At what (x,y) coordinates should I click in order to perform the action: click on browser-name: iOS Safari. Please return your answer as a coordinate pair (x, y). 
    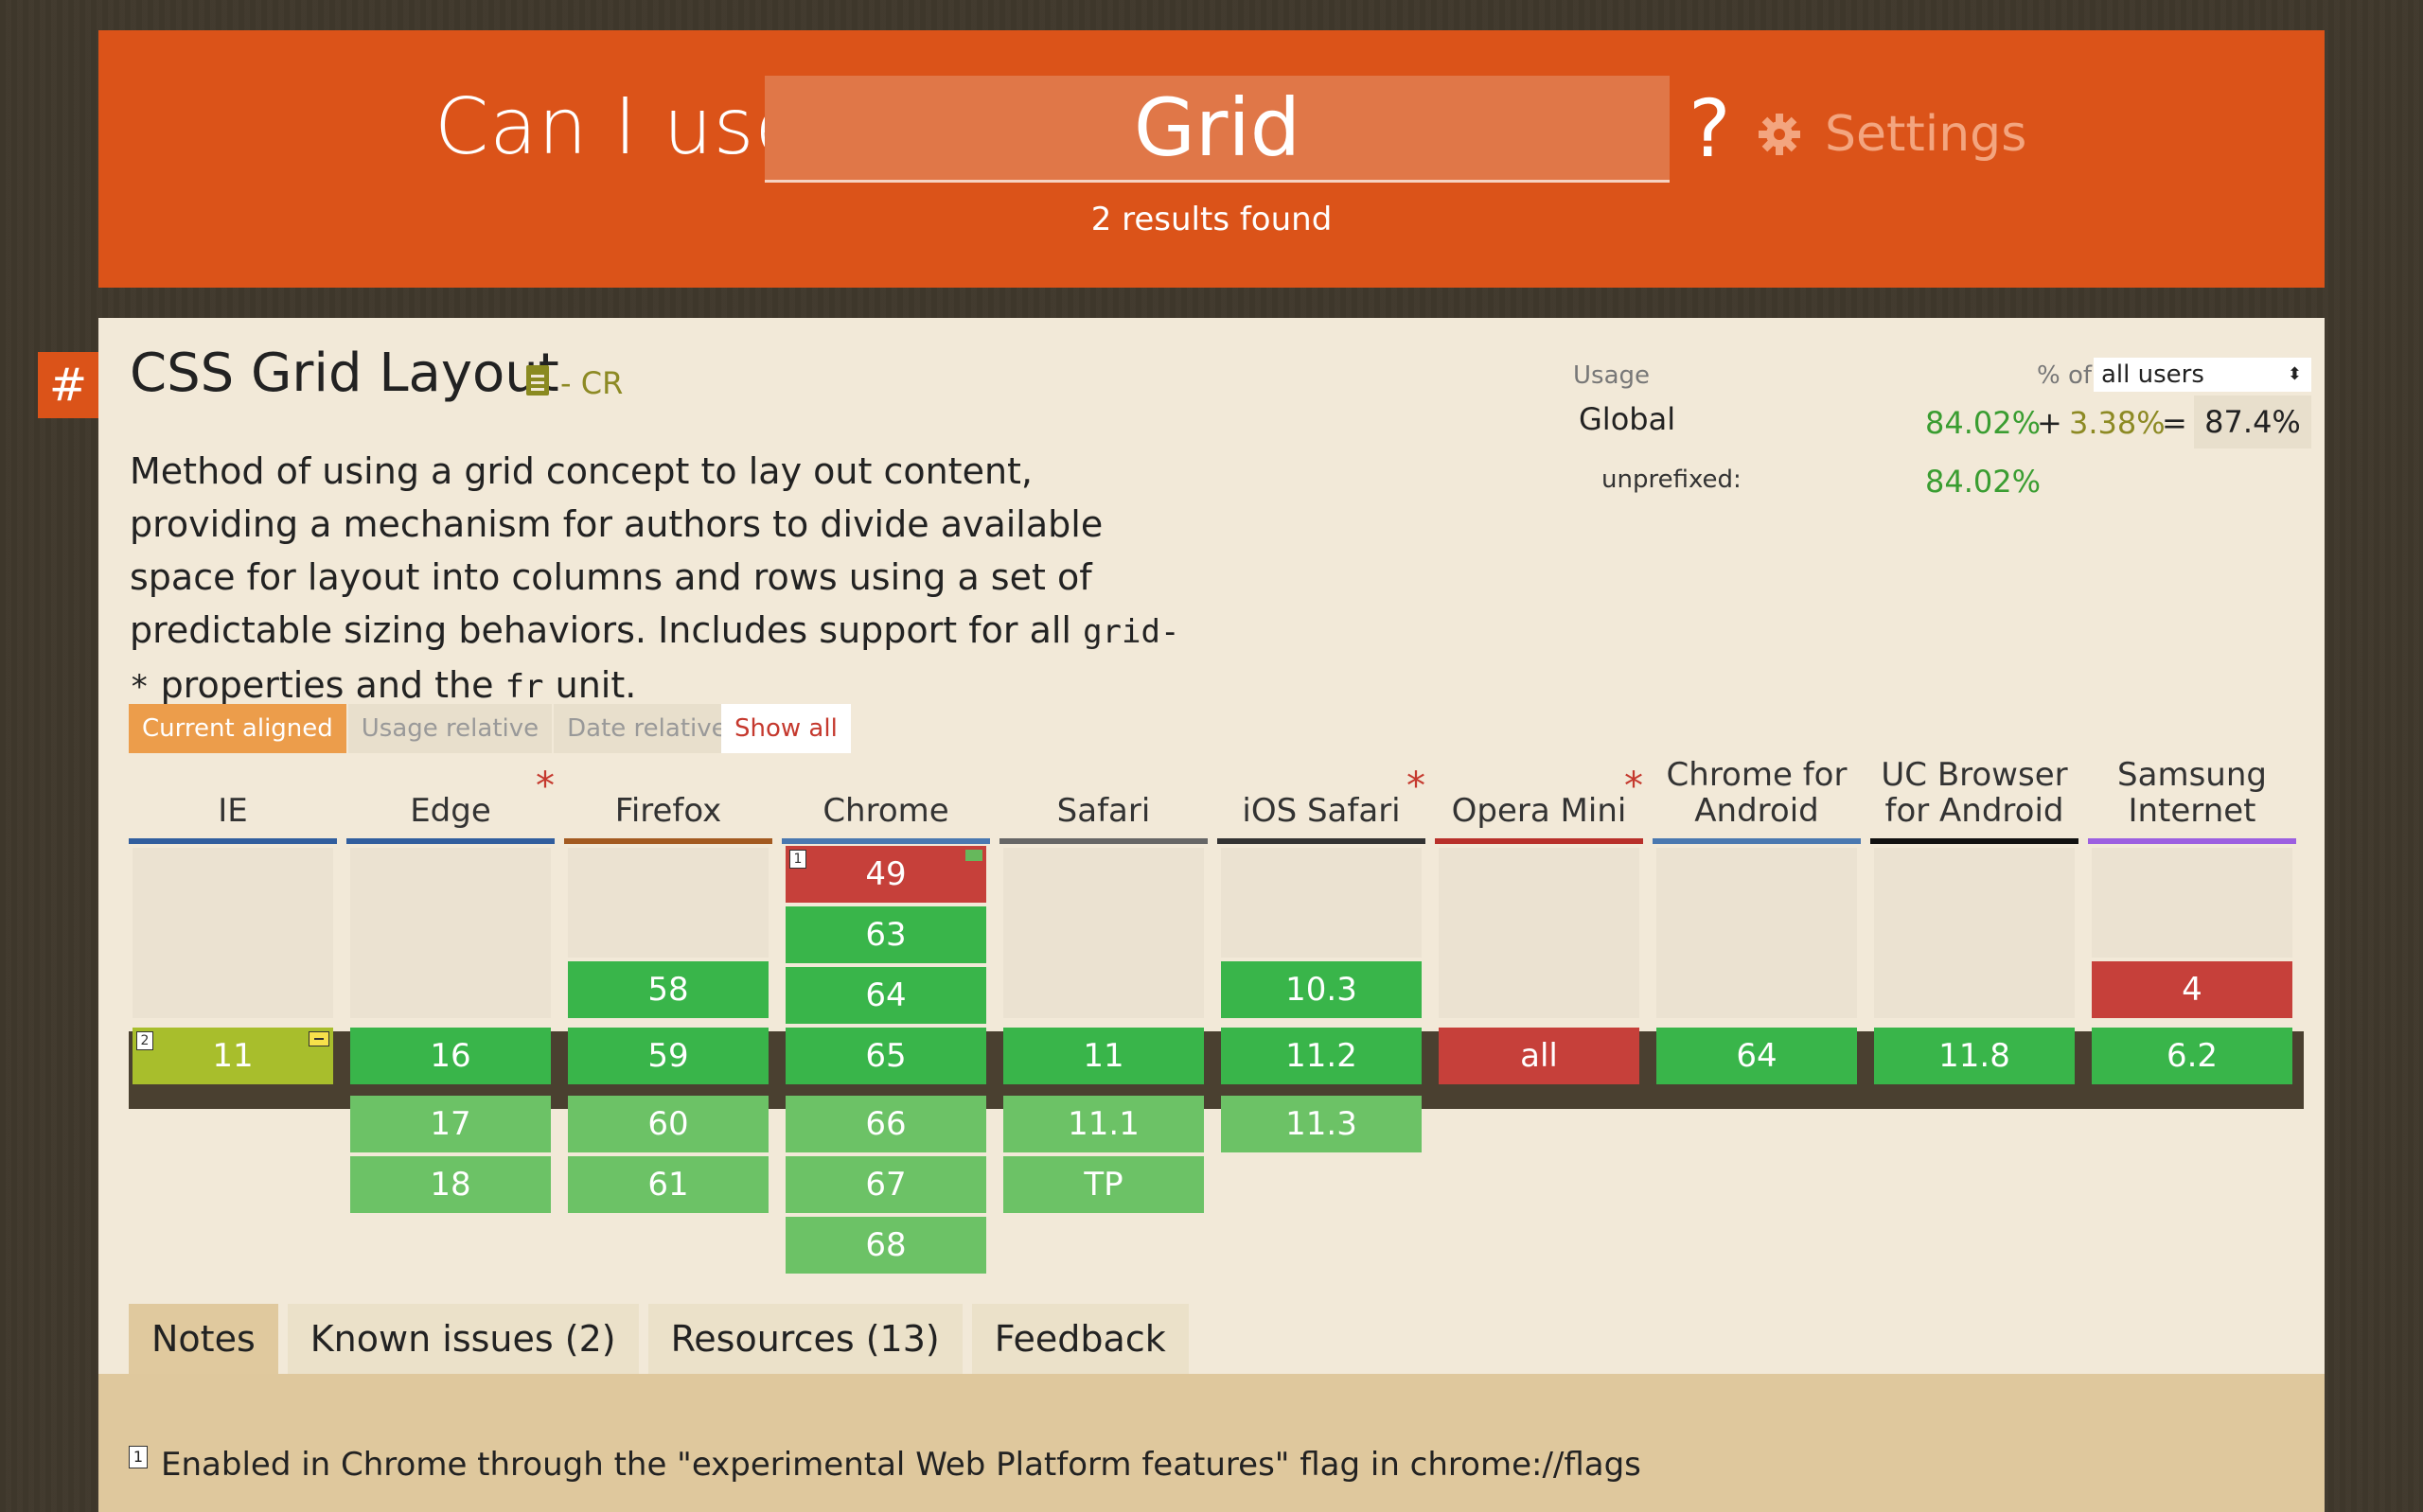
    Looking at the image, I should click on (1321, 811).